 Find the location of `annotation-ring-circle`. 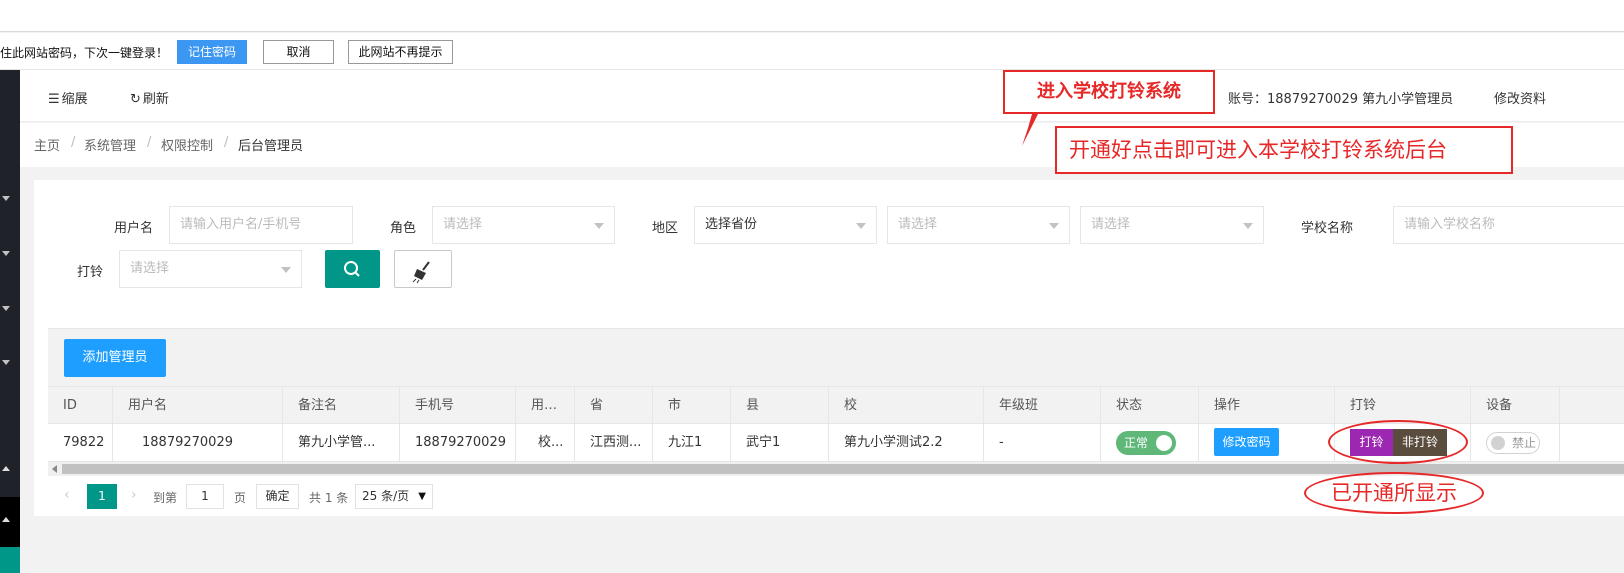

annotation-ring-circle is located at coordinates (1398, 442).